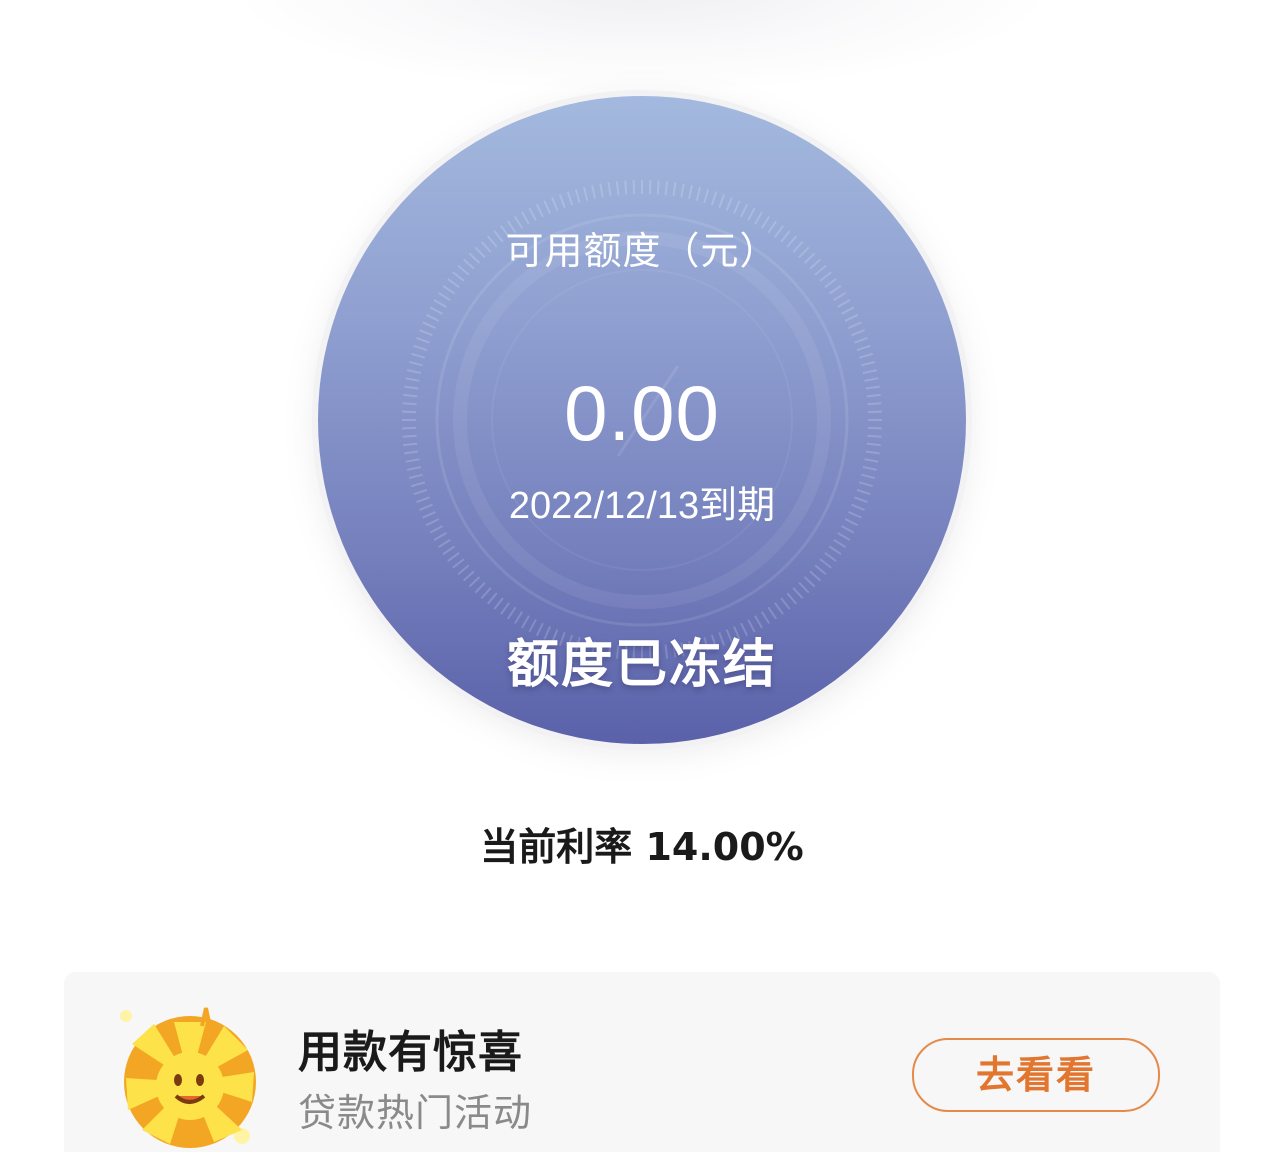 Image resolution: width=1284 pixels, height=1152 pixels. I want to click on promo-title: 用款有惊喜, so click(410, 1052).